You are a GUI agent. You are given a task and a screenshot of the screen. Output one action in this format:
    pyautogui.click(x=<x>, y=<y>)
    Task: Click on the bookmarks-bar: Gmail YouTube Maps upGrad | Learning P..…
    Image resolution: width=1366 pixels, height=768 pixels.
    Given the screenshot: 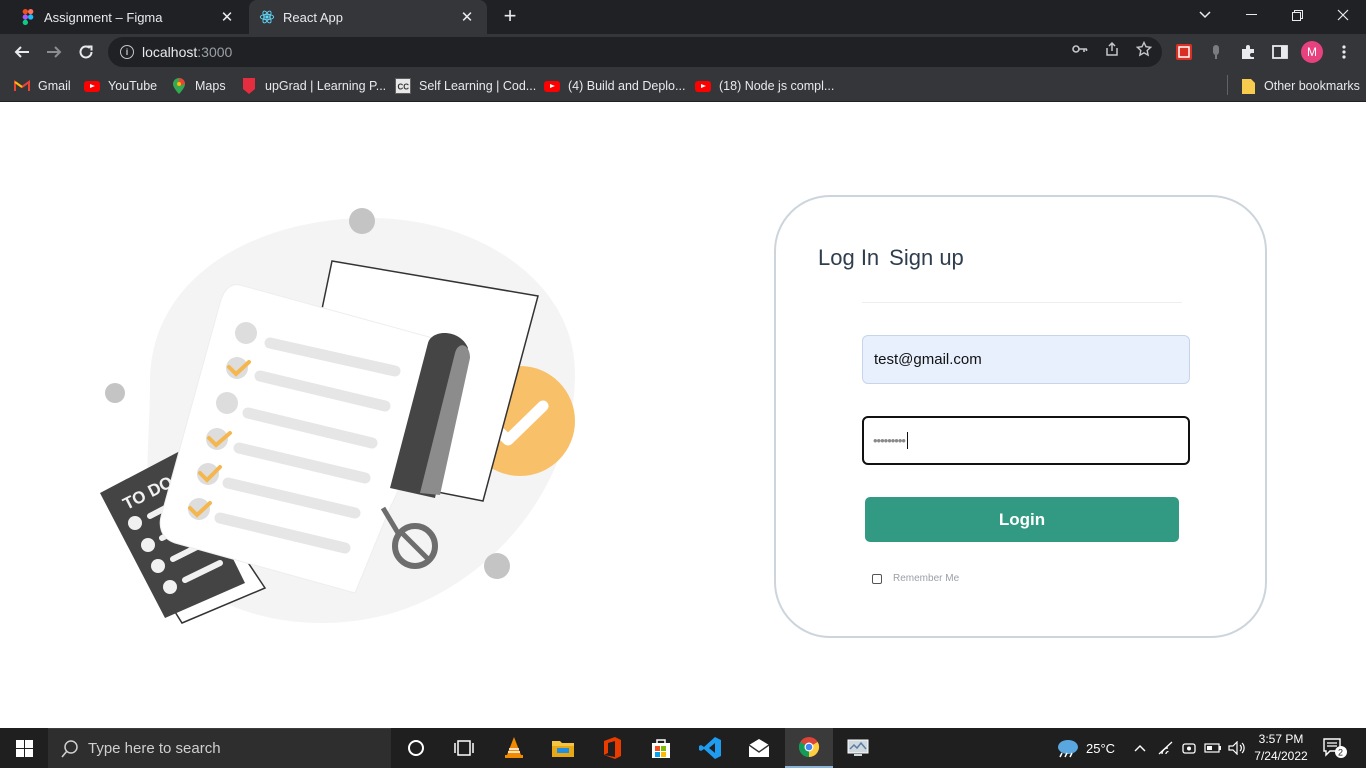 What is the action you would take?
    pyautogui.click(x=683, y=86)
    